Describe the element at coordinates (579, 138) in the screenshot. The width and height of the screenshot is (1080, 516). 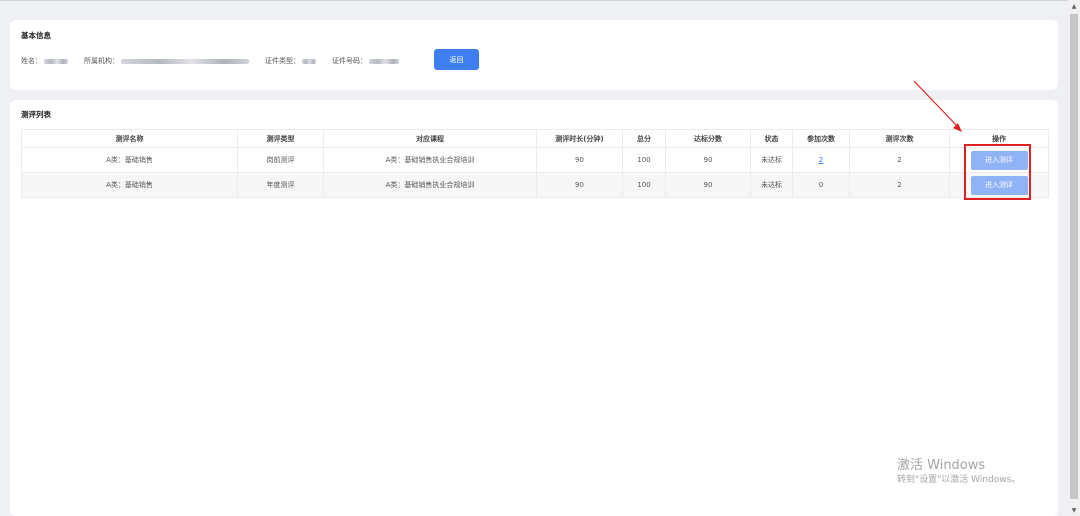
I see `col-header-duration: 测评时长(分钟)` at that location.